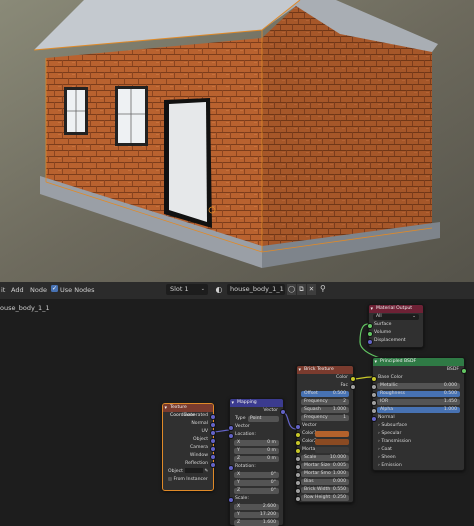 The width and height of the screenshot is (474, 526). Describe the element at coordinates (255, 467) in the screenshot. I see `rotation-label: Rotation:` at that location.